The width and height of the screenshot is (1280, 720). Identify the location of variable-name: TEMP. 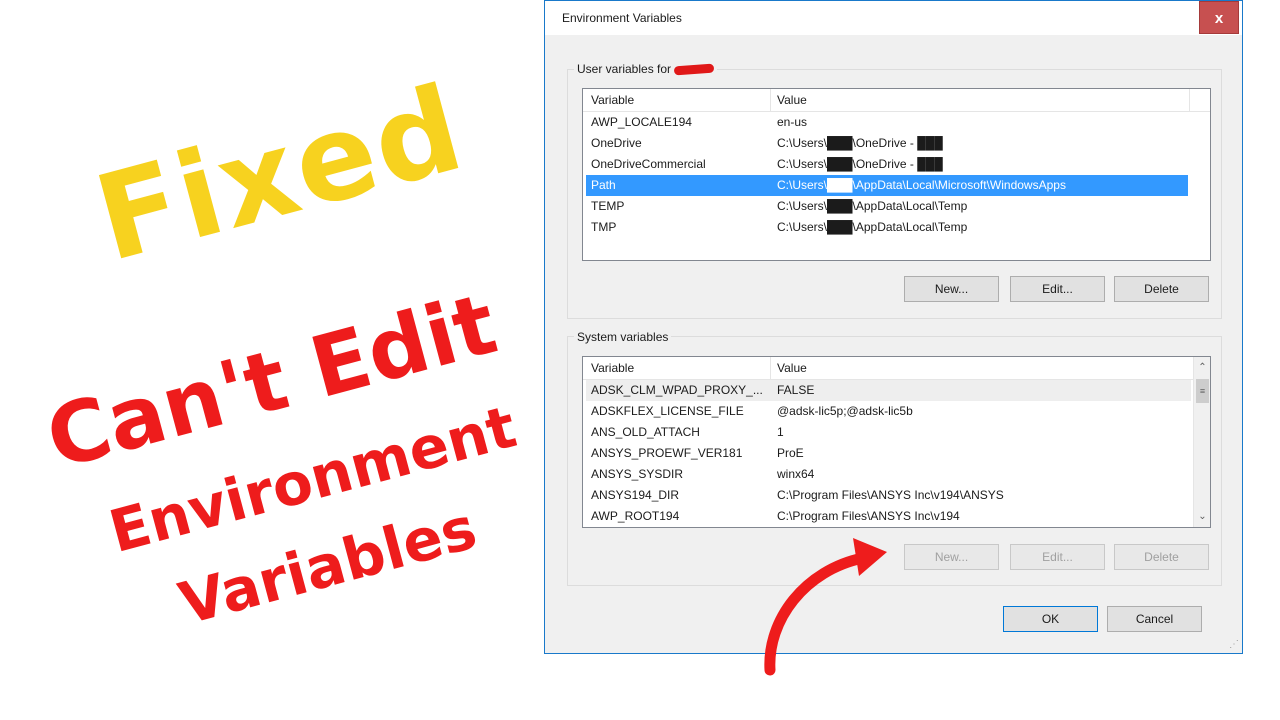
(608, 206).